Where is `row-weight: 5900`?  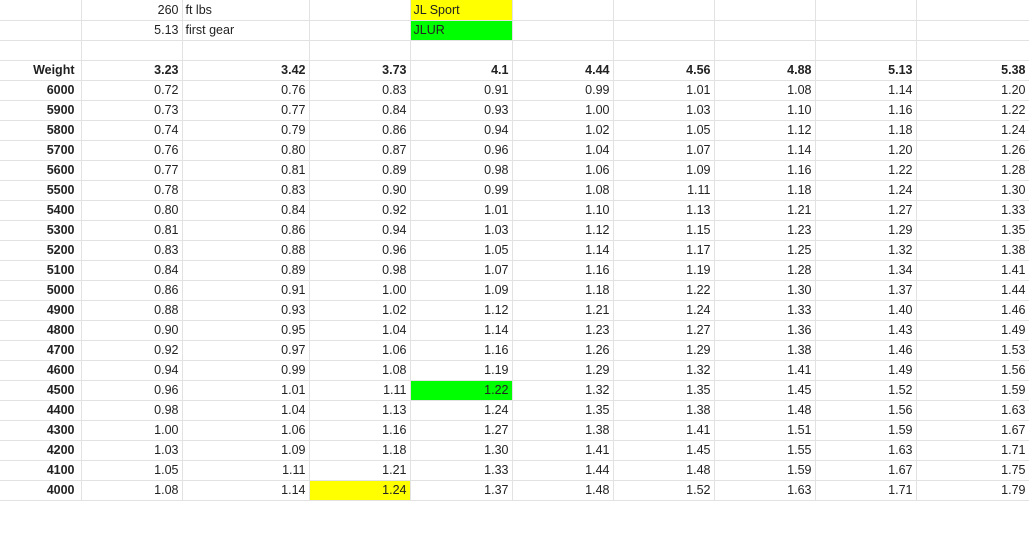
row-weight: 5900 is located at coordinates (41, 110).